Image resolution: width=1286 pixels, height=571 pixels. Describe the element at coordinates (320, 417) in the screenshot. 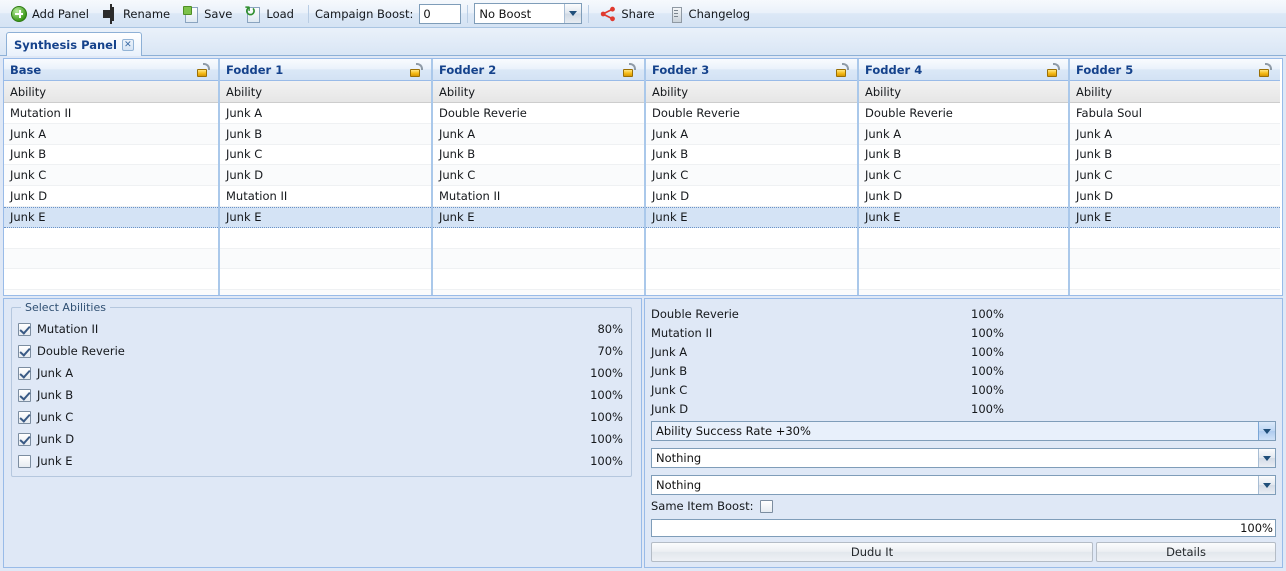

I see `ability-checkbox-row: Junk C 100%` at that location.